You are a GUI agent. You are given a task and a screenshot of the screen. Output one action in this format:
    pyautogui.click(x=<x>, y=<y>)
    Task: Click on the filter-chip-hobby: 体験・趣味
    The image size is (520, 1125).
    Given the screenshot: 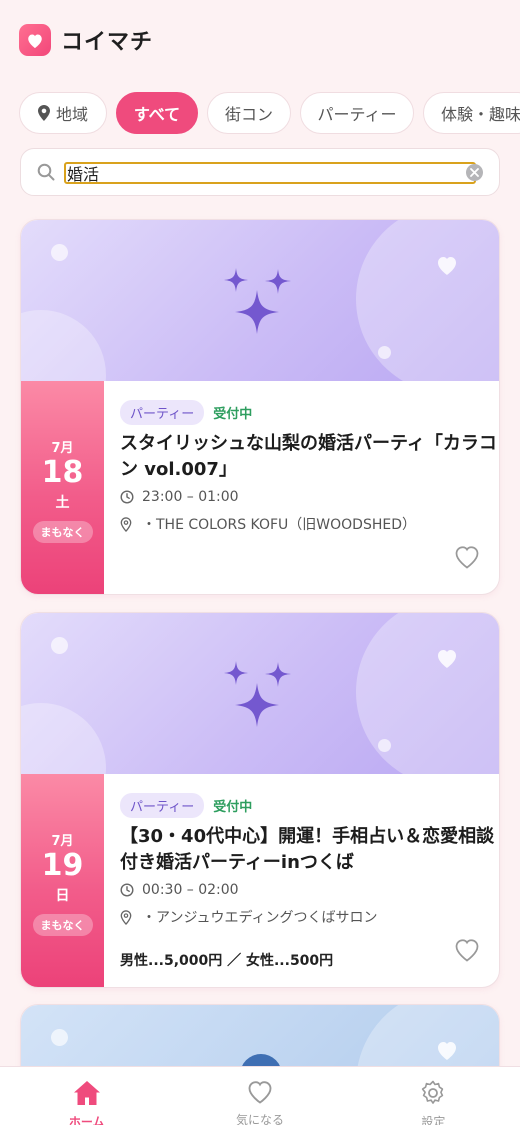 What is the action you would take?
    pyautogui.click(x=471, y=113)
    